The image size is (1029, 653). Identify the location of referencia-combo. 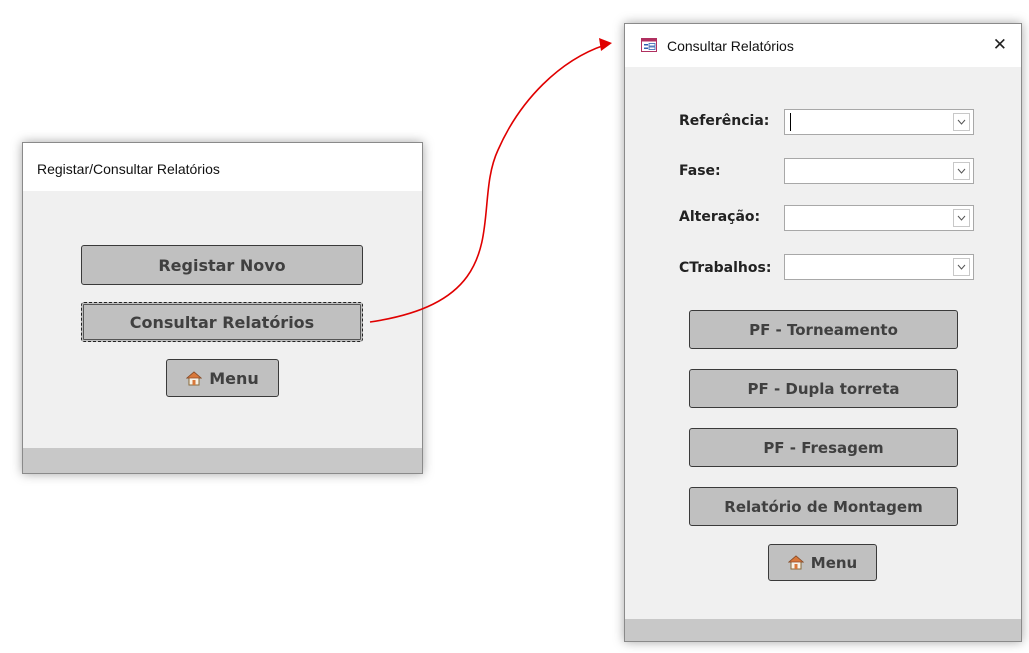
(879, 122).